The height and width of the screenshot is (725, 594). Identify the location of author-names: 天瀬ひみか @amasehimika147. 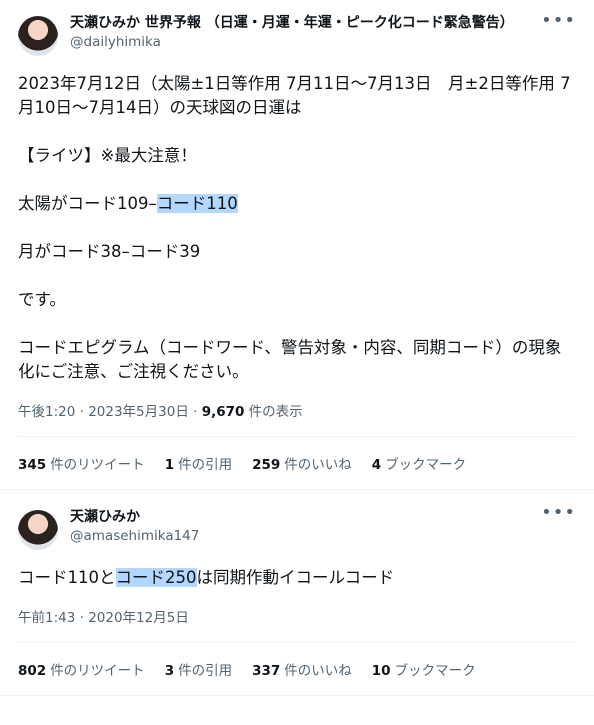
(323, 527).